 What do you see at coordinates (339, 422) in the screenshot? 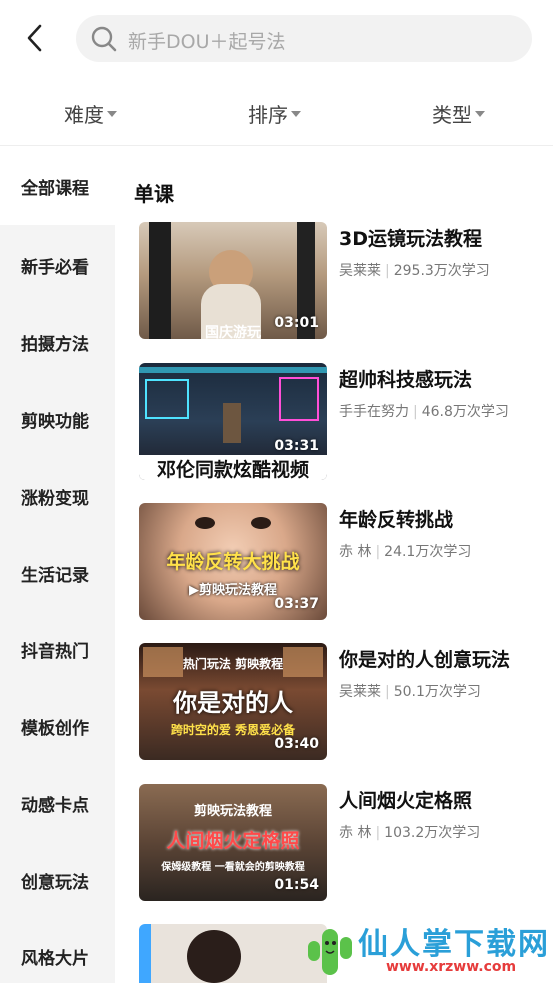
I see `course-card: 邓伦同款炫酷视频 03:31 超帅科技感玩法 手手在努力 | 46.8万次学习` at bounding box center [339, 422].